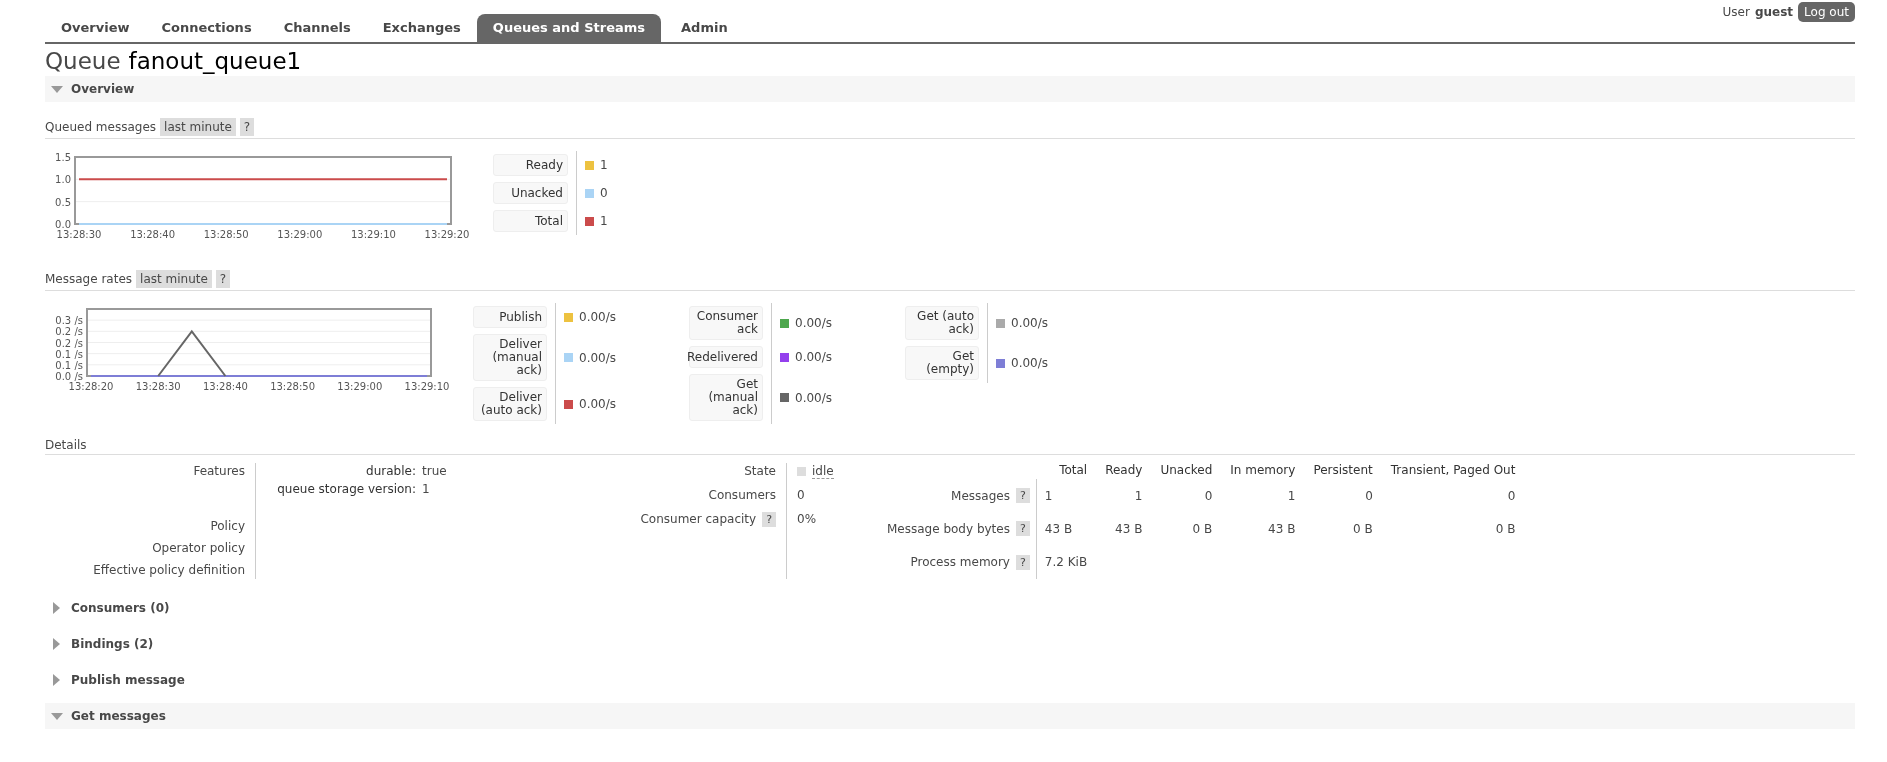  I want to click on feature-key: durable:, so click(341, 471).